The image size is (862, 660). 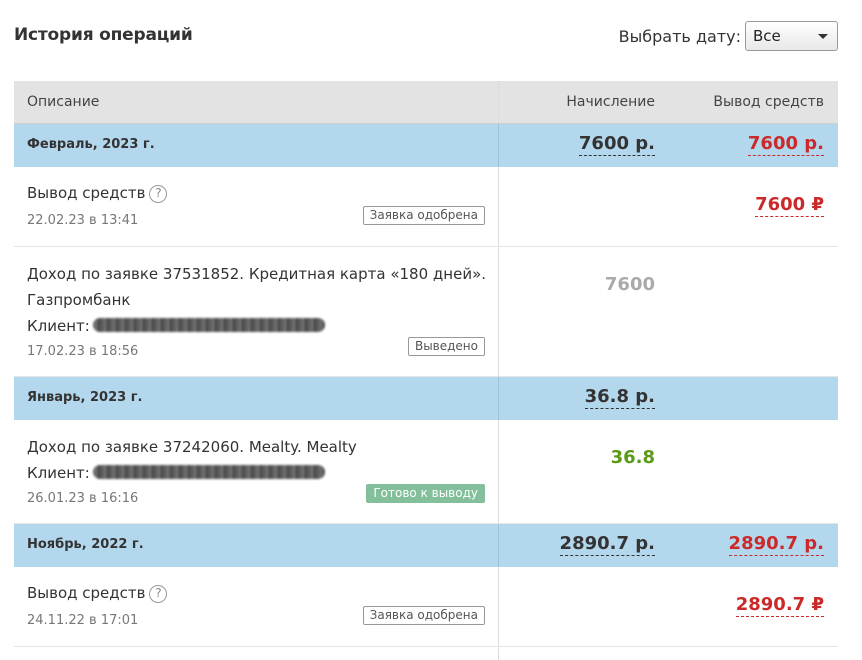 I want to click on operation-date: 22.02.23 в 13:41, so click(x=83, y=220).